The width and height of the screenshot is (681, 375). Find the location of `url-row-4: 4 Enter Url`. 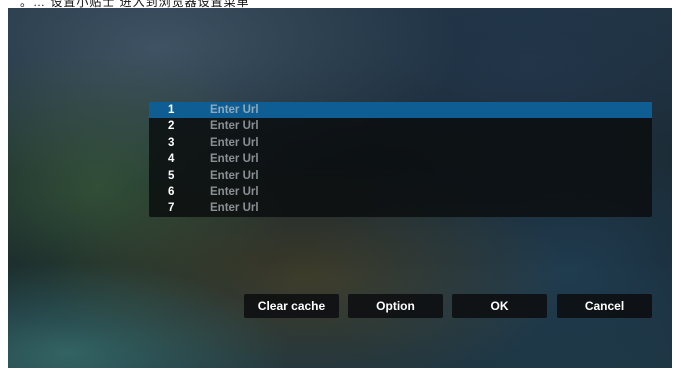

url-row-4: 4 Enter Url is located at coordinates (400, 159).